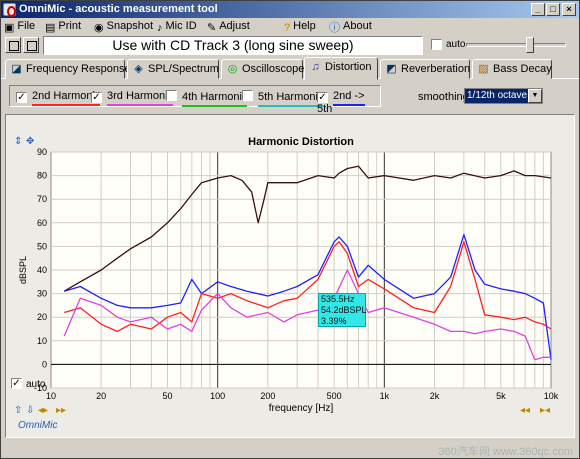 The image size is (580, 459). What do you see at coordinates (315, 67) in the screenshot?
I see `distortion-icon: ♫` at bounding box center [315, 67].